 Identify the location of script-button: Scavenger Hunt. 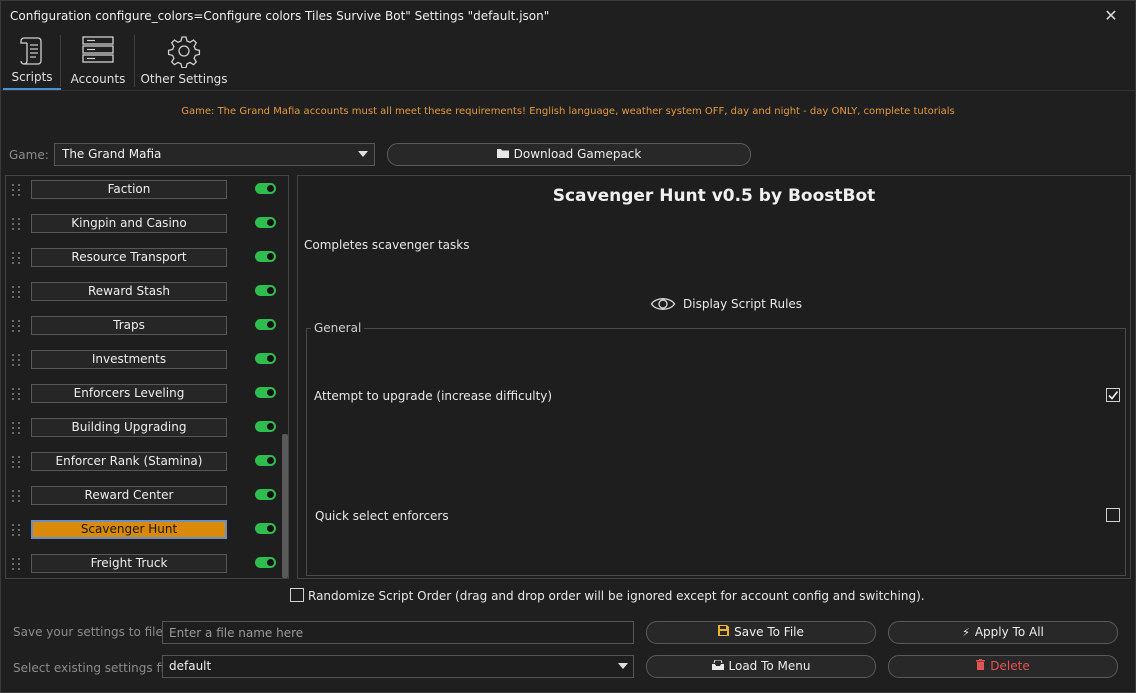
(129, 529).